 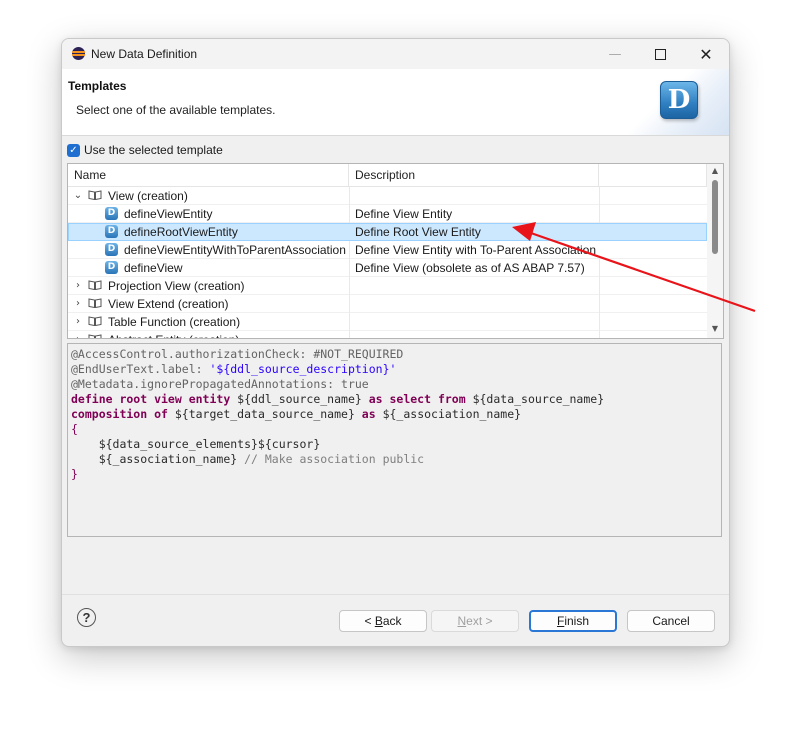 I want to click on finish-button: Finish, so click(x=573, y=621).